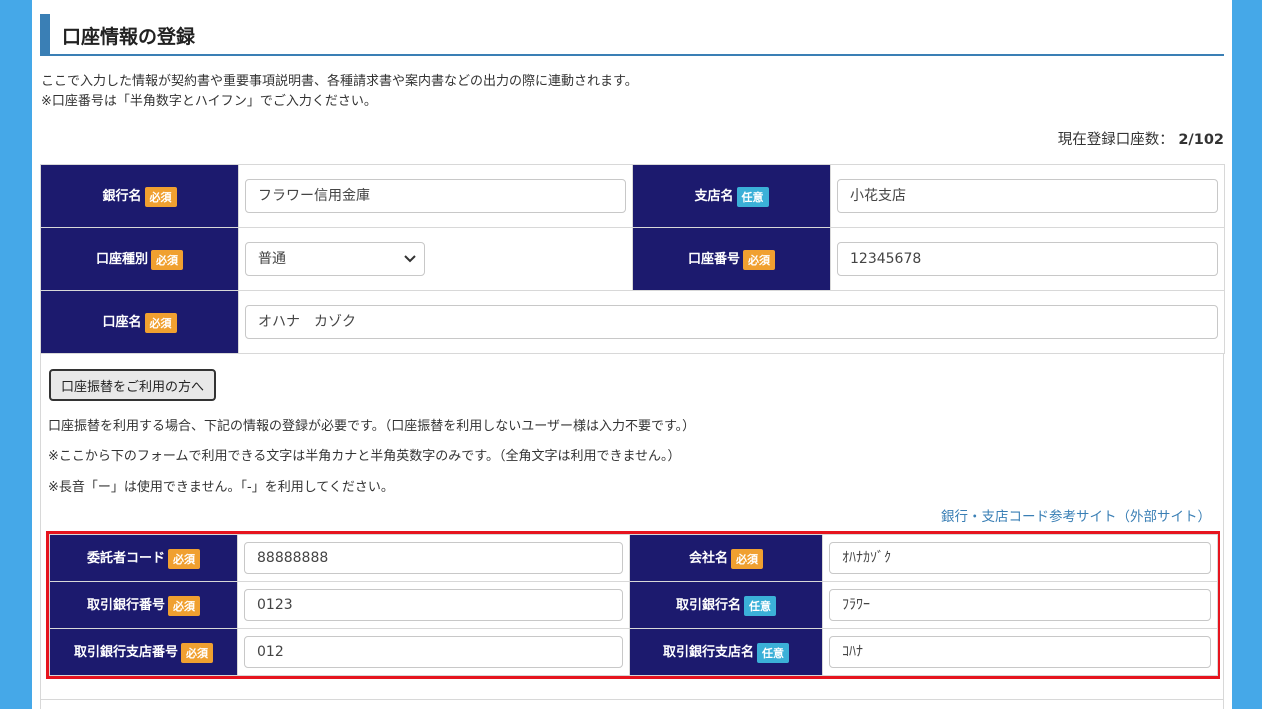 The height and width of the screenshot is (709, 1262). I want to click on company-name-input: ｵﾊﾅｶｿﾞｸ, so click(1020, 558).